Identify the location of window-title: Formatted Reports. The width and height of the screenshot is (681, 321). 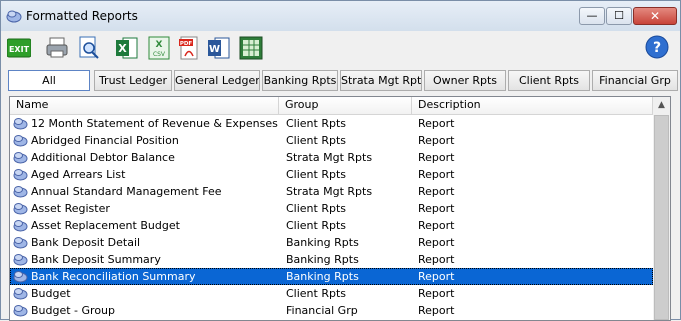
(82, 16).